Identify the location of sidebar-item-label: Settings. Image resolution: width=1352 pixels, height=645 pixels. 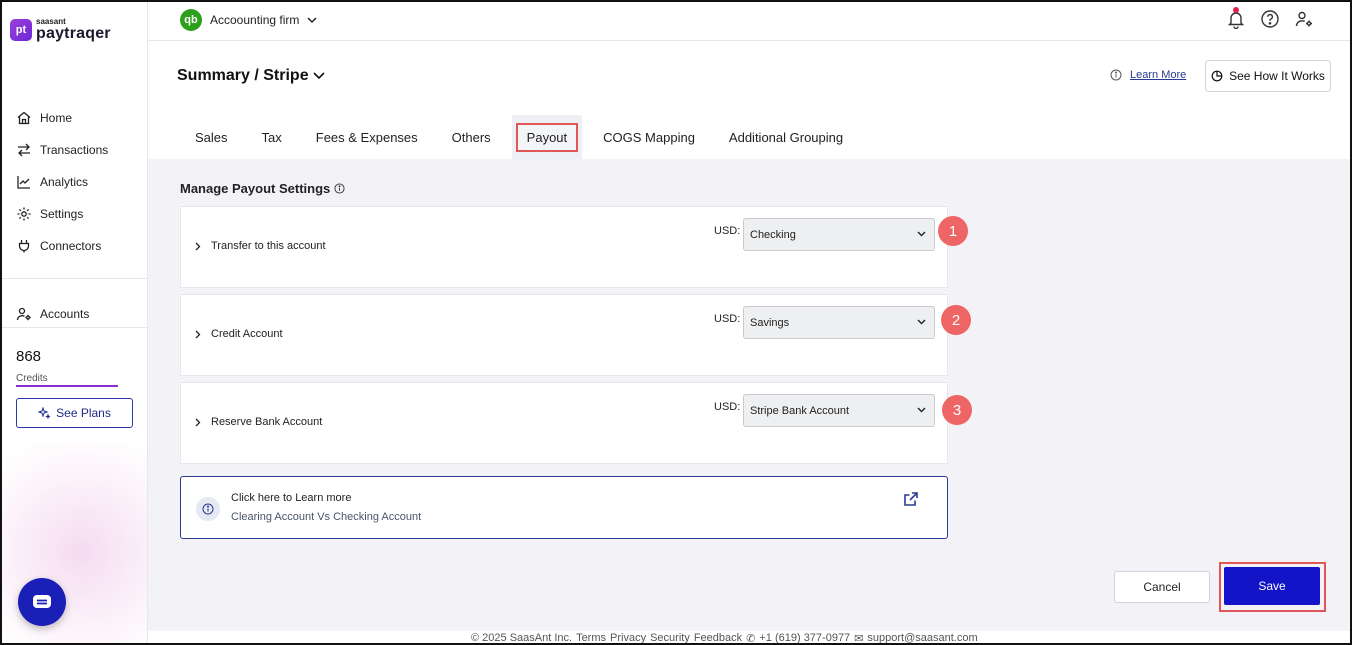
(62, 214).